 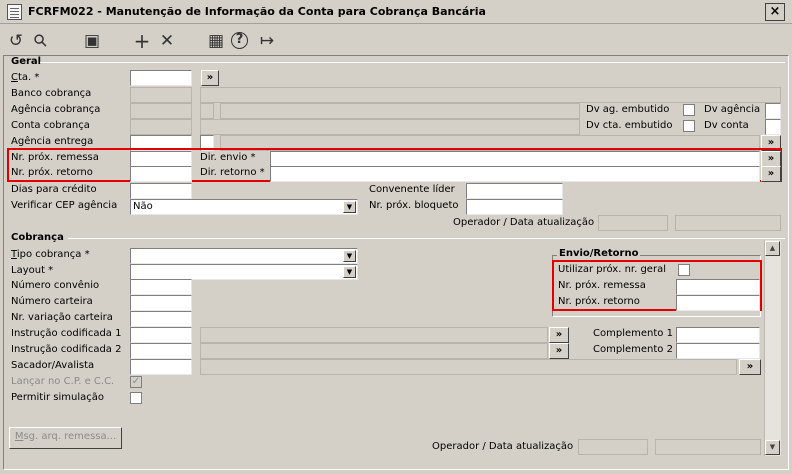 I want to click on banco-cobranca-label: Banco cobrança, so click(x=51, y=93).